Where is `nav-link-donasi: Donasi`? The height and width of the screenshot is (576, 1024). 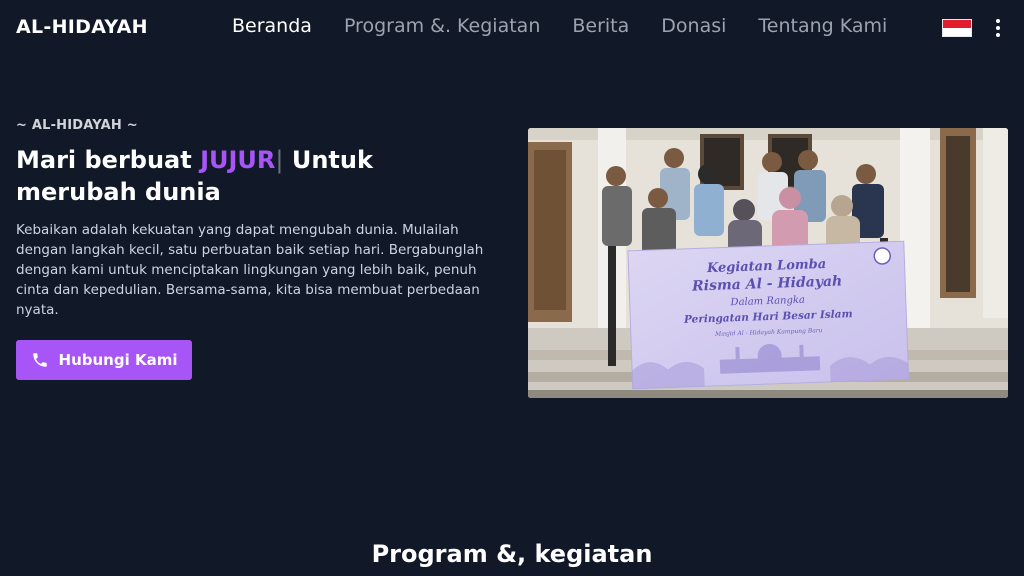
nav-link-donasi: Donasi is located at coordinates (693, 26).